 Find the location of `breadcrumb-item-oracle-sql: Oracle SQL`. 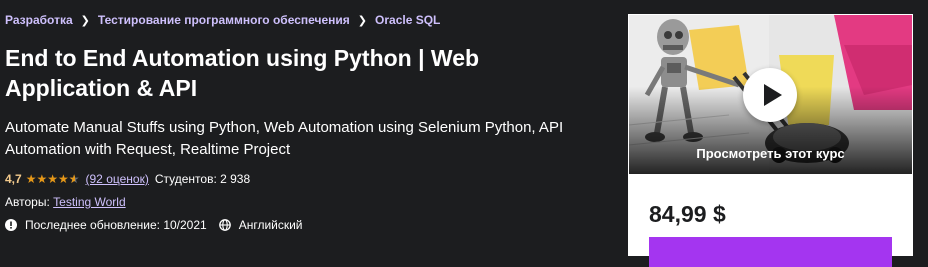

breadcrumb-item-oracle-sql: Oracle SQL is located at coordinates (407, 20).